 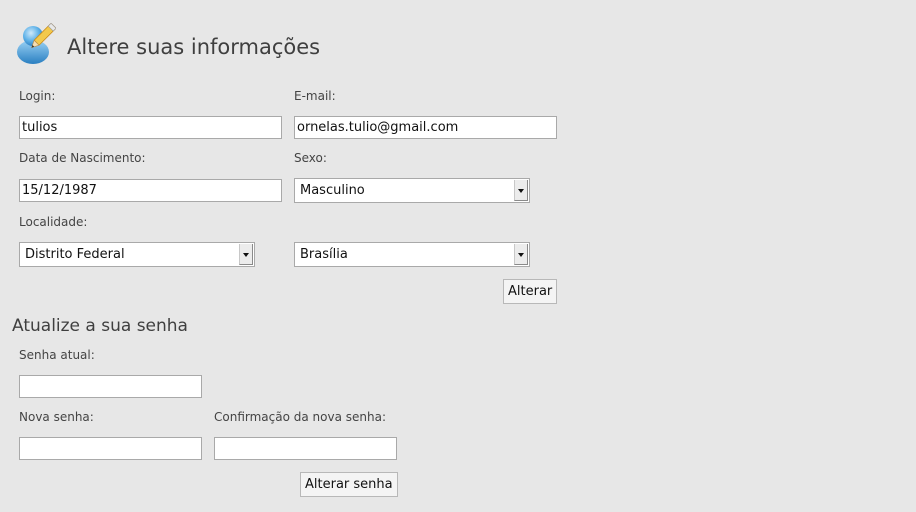 I want to click on location-label: Localidade:, so click(x=53, y=222).